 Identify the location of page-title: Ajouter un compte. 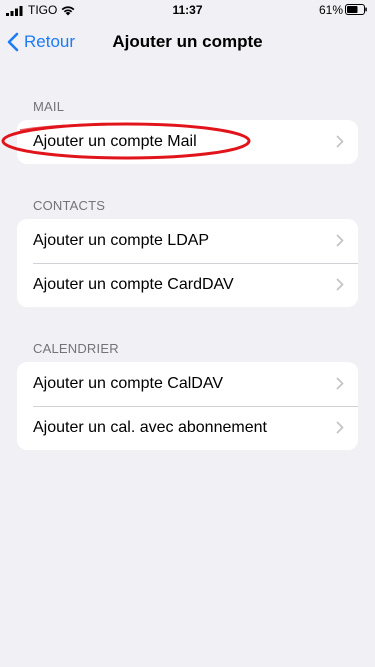
(187, 41).